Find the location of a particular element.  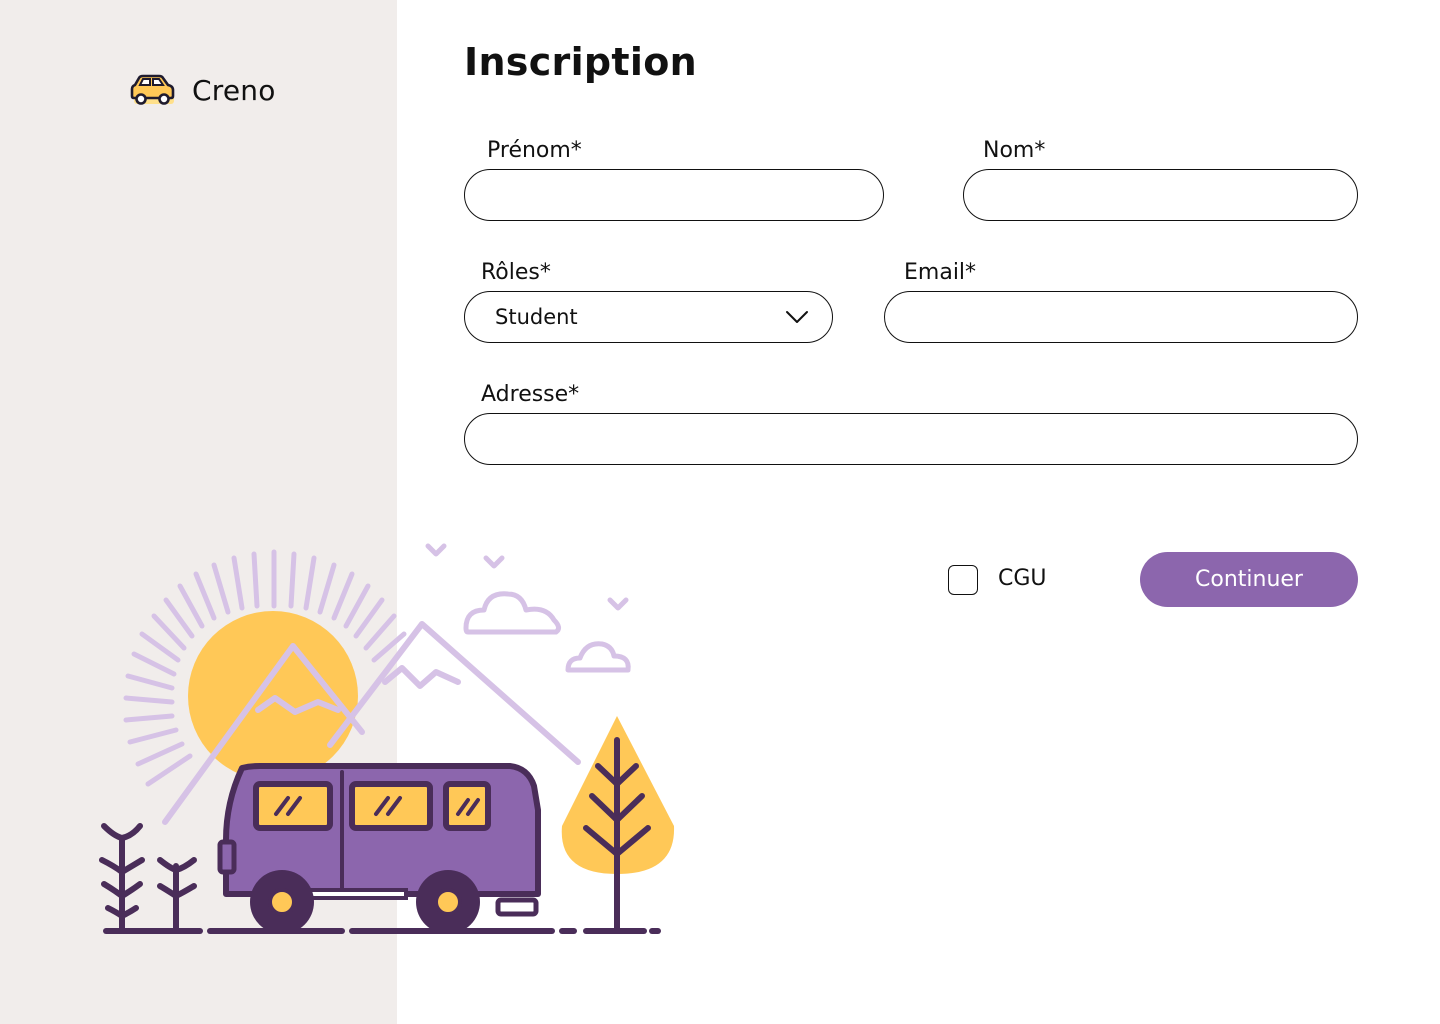

roles-selected-value: Student is located at coordinates (536, 317).